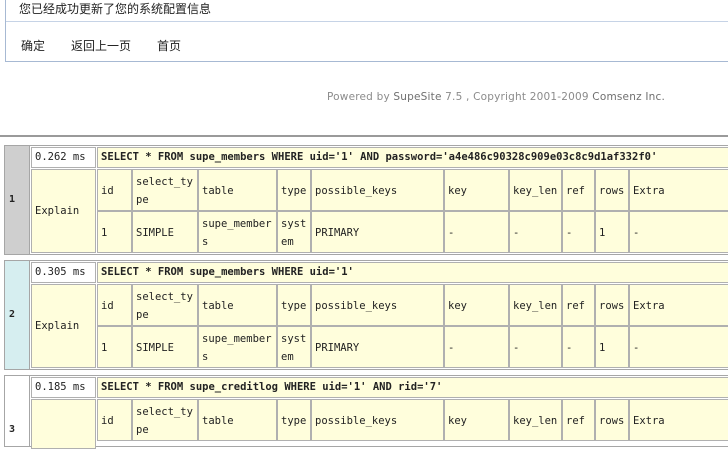 The image size is (728, 449). What do you see at coordinates (169, 45) in the screenshot?
I see `home-link: 首页` at bounding box center [169, 45].